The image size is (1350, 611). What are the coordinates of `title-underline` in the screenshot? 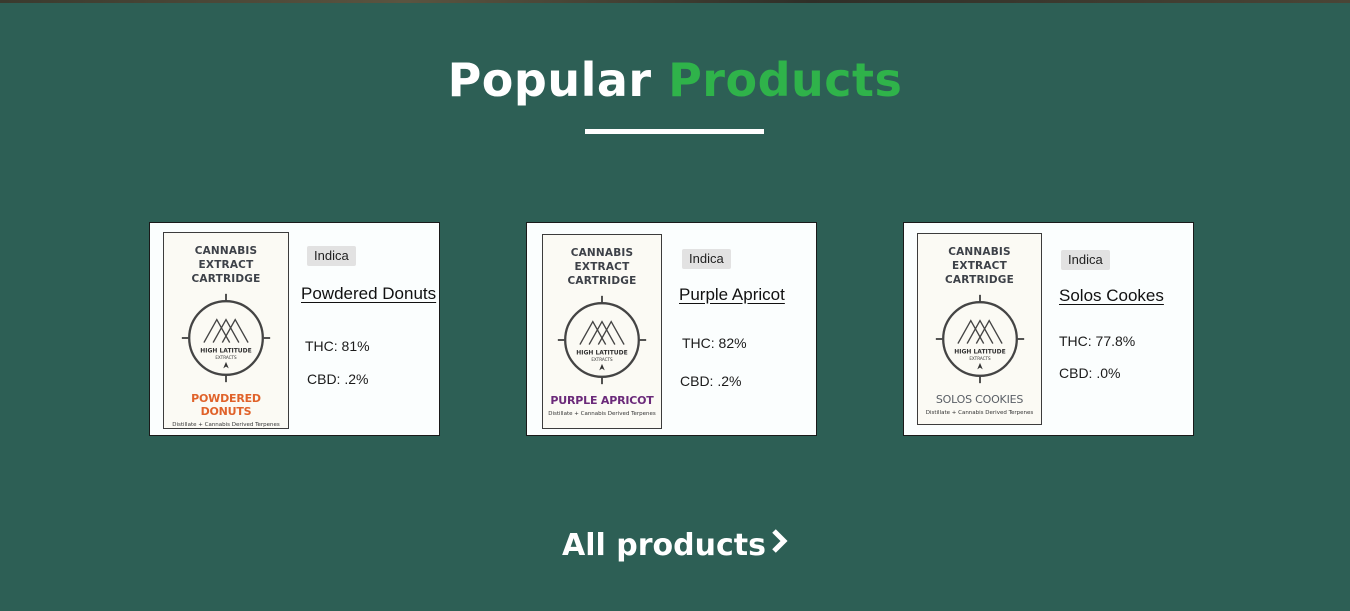 It's located at (674, 131).